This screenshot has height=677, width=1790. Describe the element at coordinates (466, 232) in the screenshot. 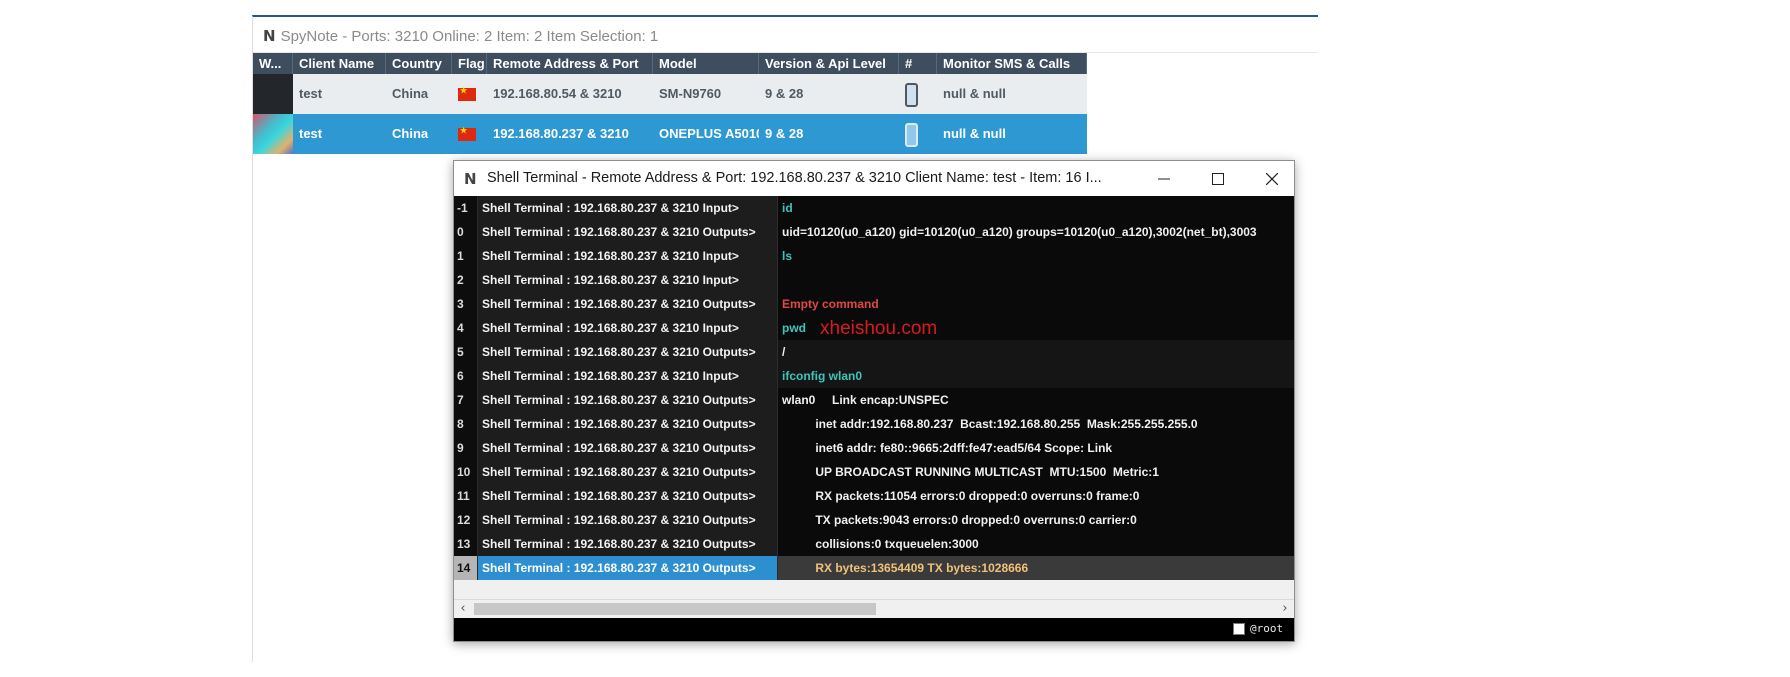

I see `row-number: 0` at that location.